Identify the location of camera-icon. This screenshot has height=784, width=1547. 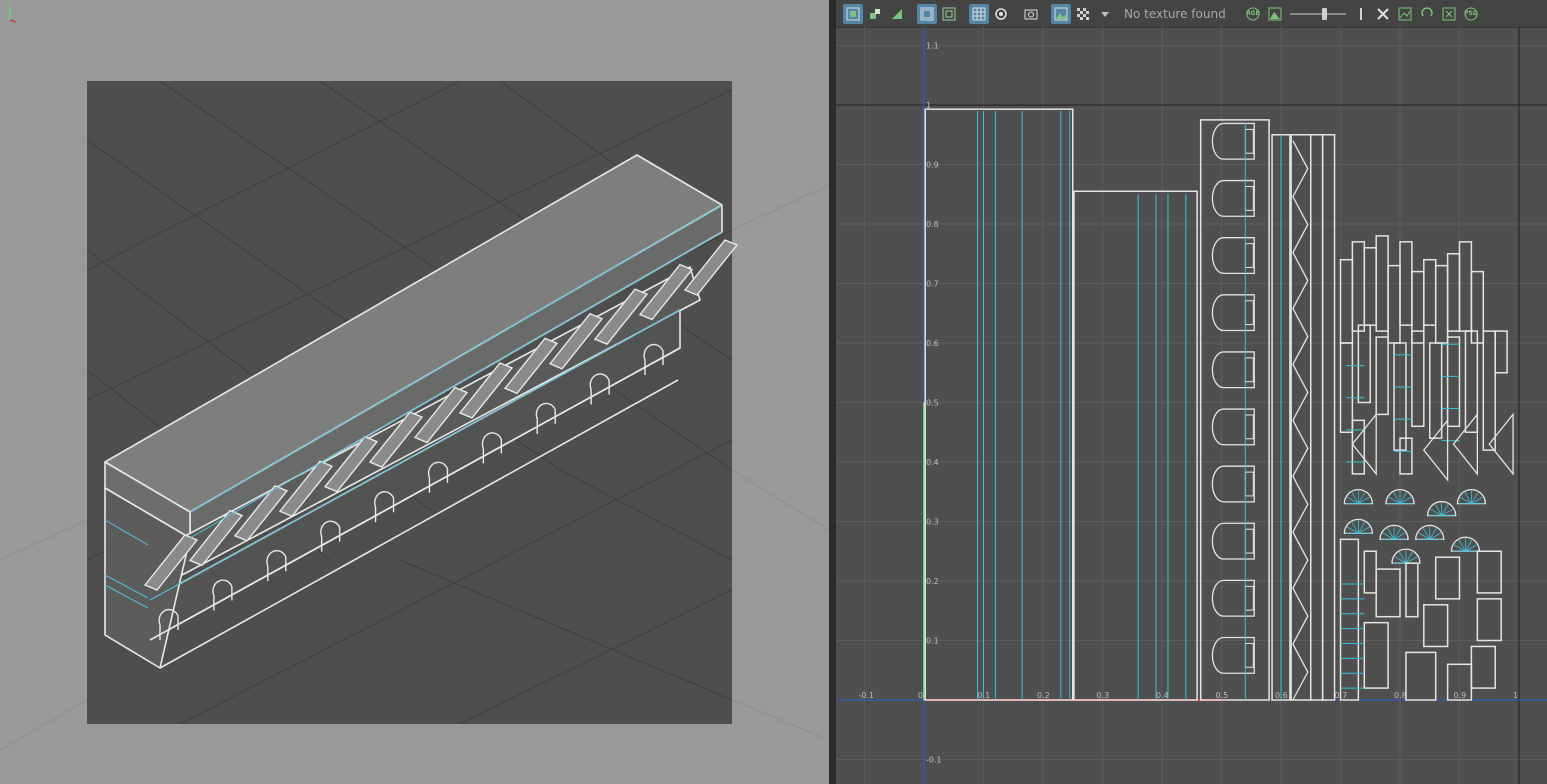
(1031, 14).